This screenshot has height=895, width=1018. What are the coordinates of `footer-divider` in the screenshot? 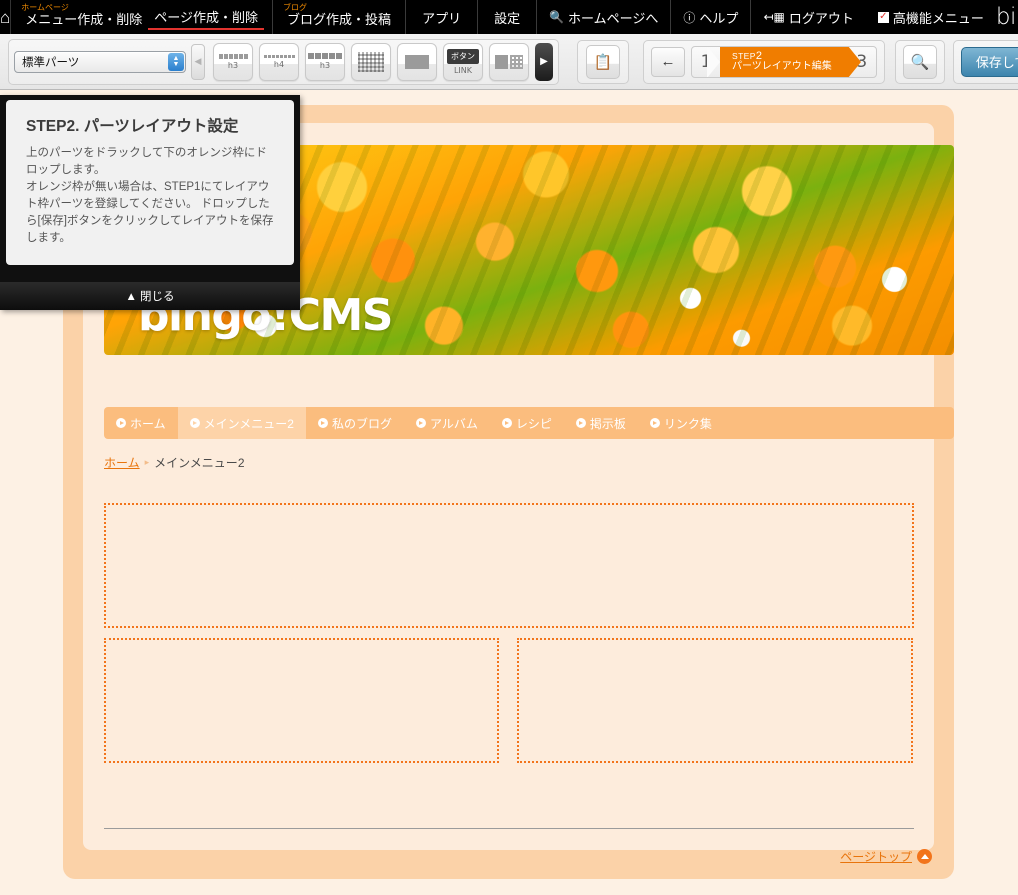 It's located at (509, 828).